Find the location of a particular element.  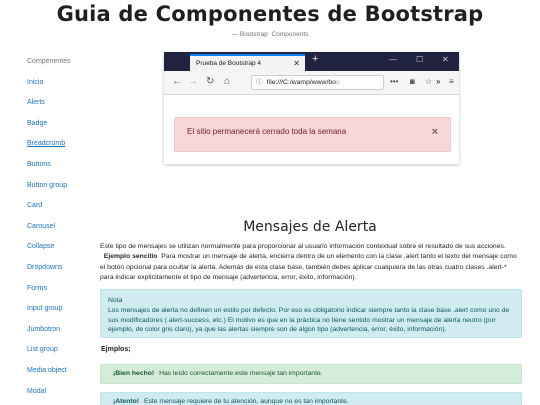

breadcrumb: — Bootstrap Components is located at coordinates (270, 34).